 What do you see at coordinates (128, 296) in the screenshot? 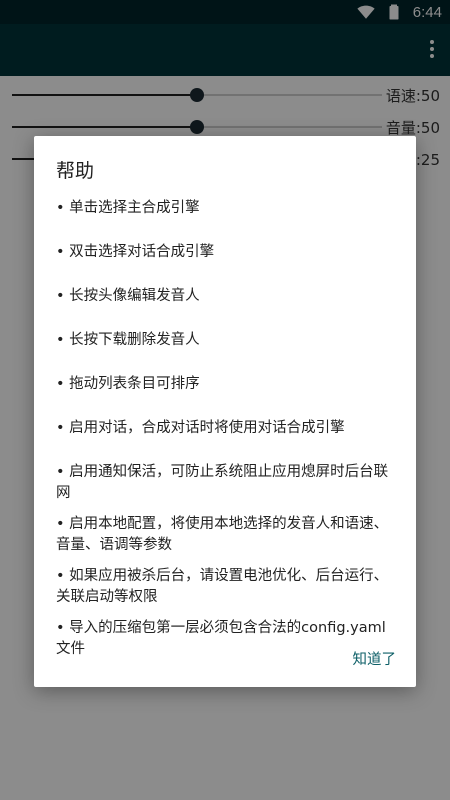
I see `tip-item: • 长按头像编辑发音人` at bounding box center [128, 296].